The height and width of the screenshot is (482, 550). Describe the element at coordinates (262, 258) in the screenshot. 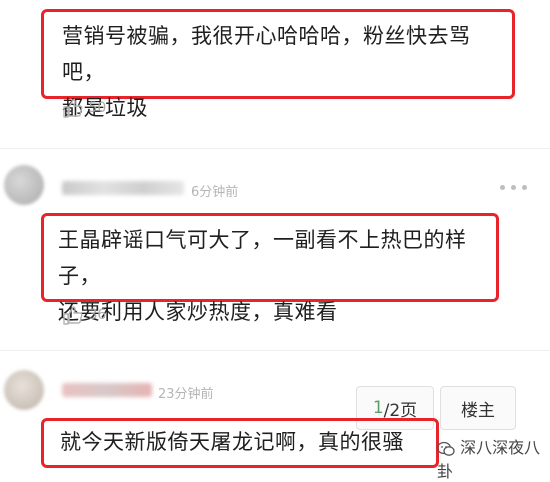

I see `comment-2-line-1: 王晶辟谣口气可大了，一副看不上热巴的样子，` at that location.